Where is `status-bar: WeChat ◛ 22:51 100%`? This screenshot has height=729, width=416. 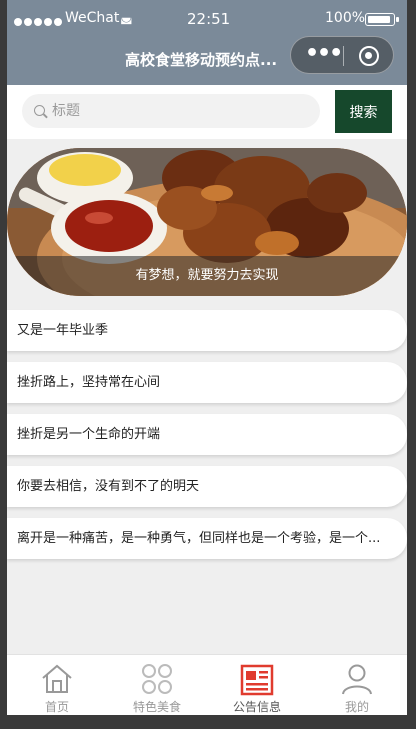 status-bar: WeChat ◛ 22:51 100% is located at coordinates (207, 19).